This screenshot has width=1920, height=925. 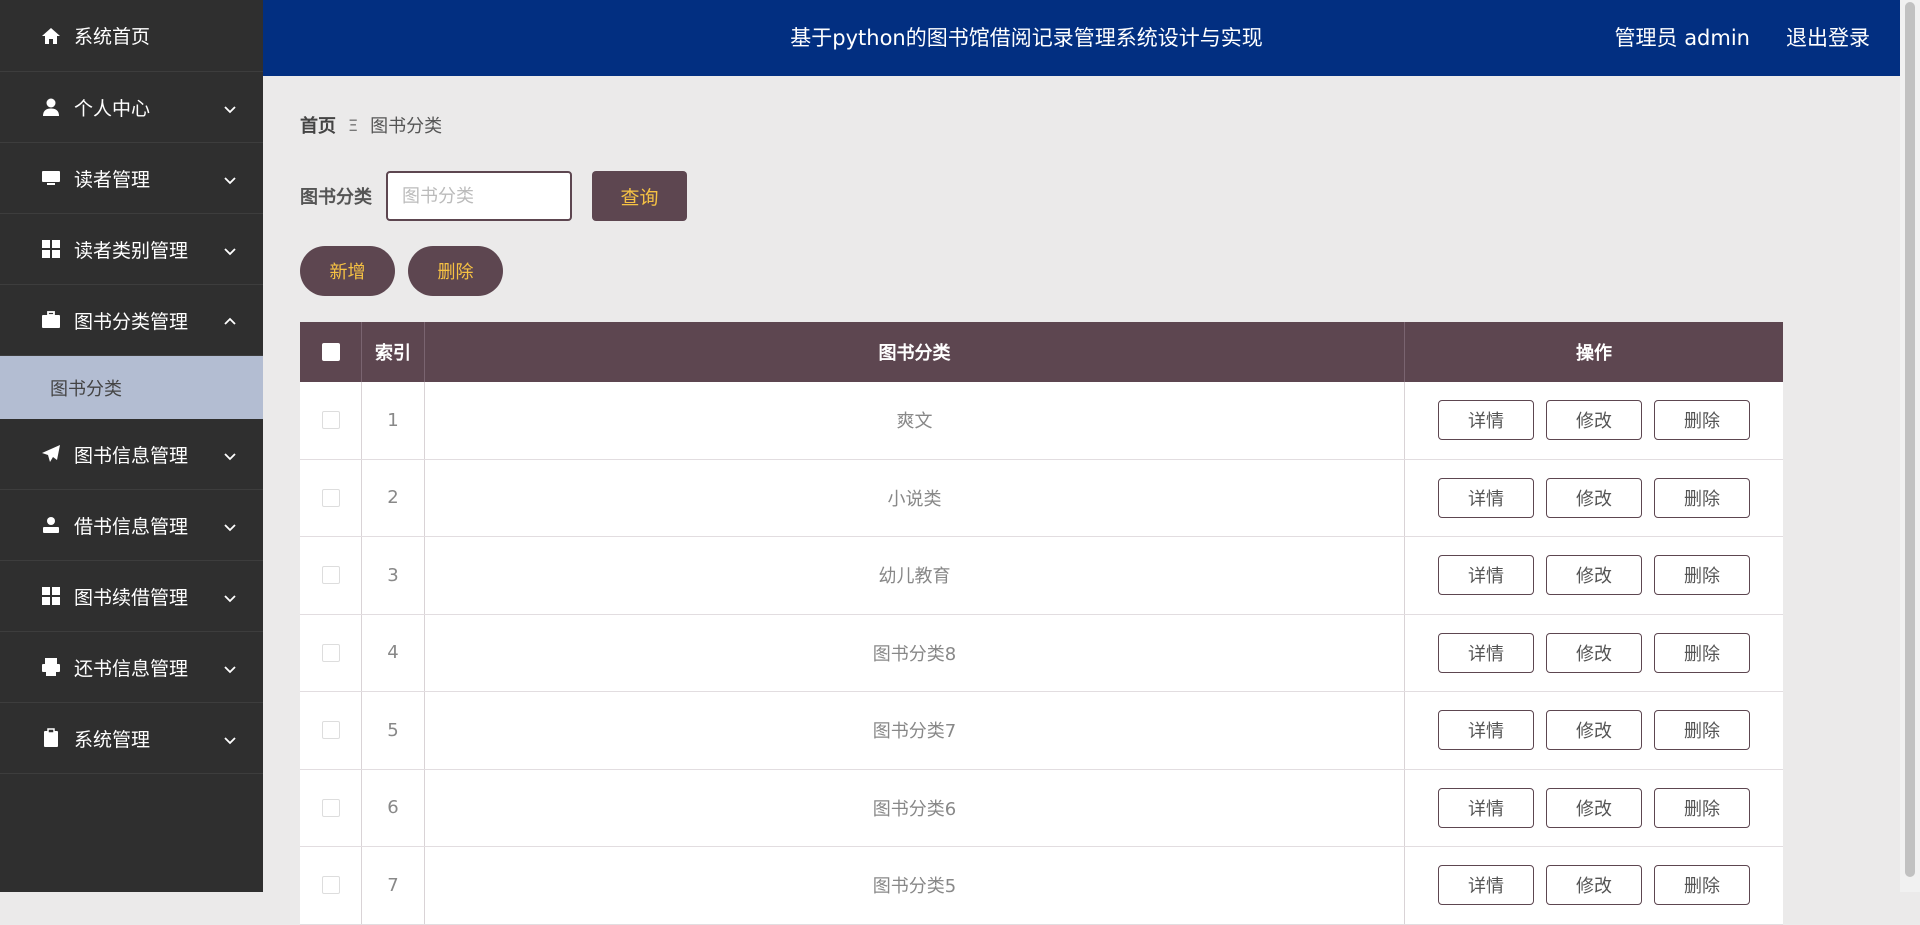 I want to click on sidebar-item-label: 图书信息管理, so click(x=131, y=455).